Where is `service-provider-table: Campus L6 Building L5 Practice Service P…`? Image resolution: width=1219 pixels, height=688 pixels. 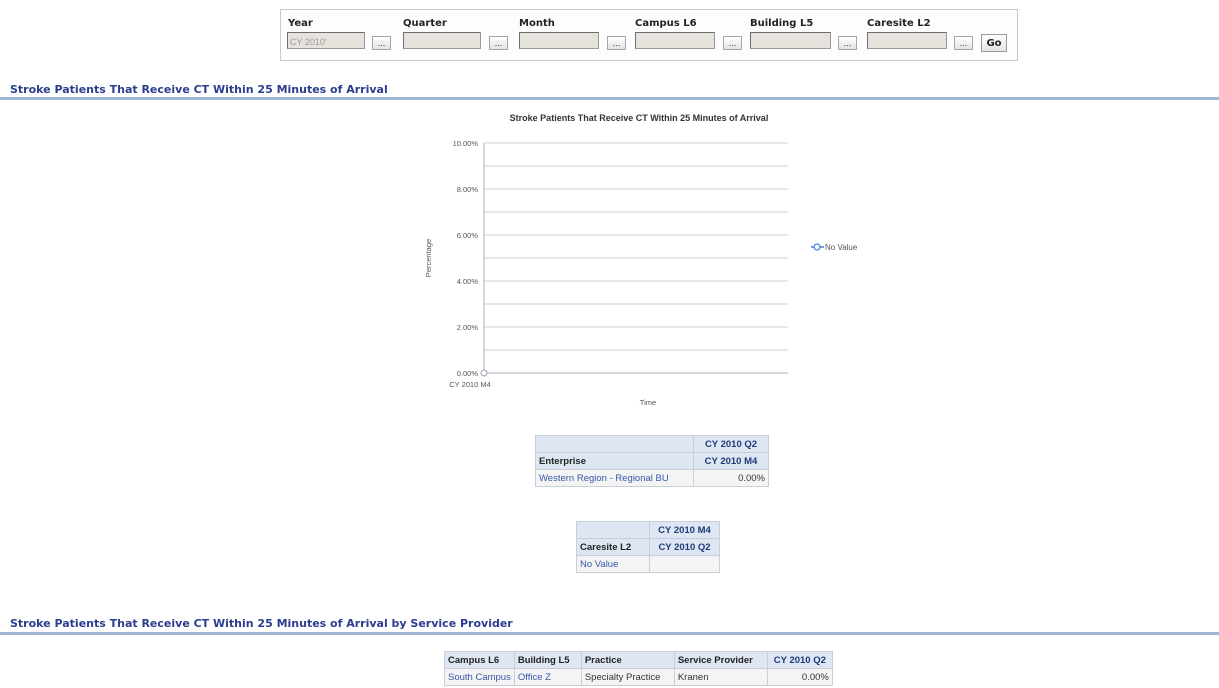
service-provider-table: Campus L6 Building L5 Practice Service P… is located at coordinates (638, 668).